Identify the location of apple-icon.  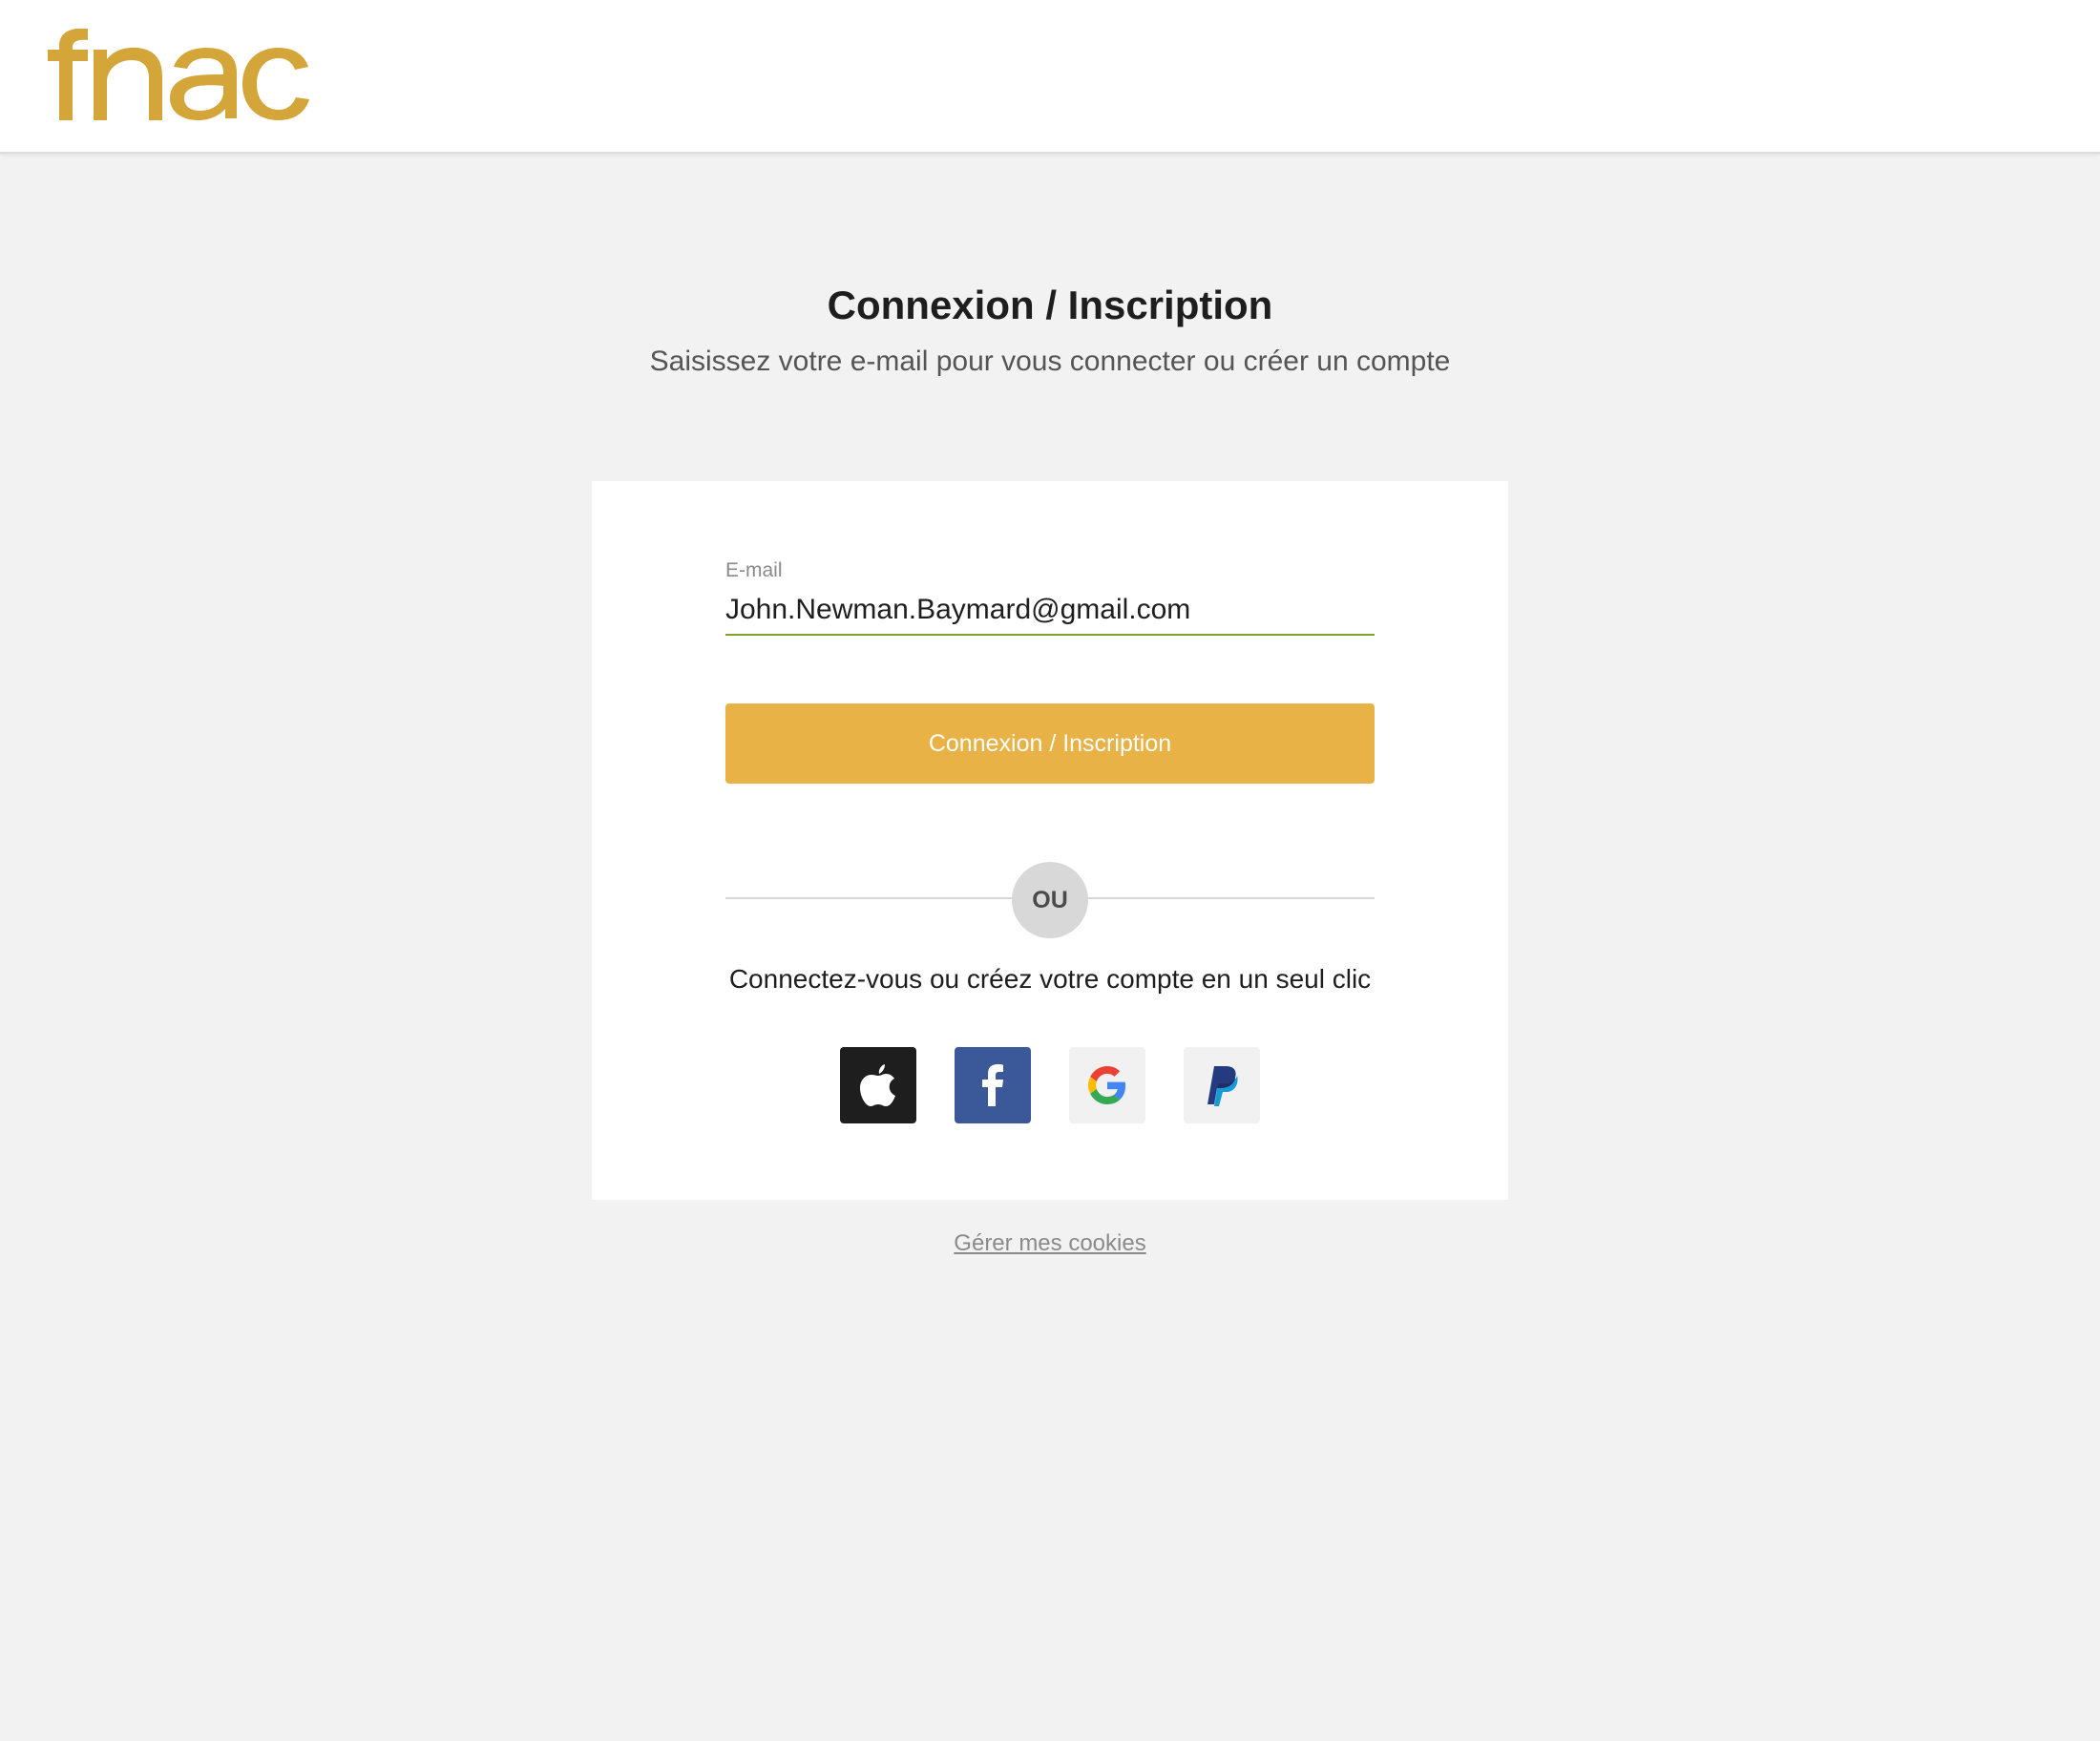
(878, 1085).